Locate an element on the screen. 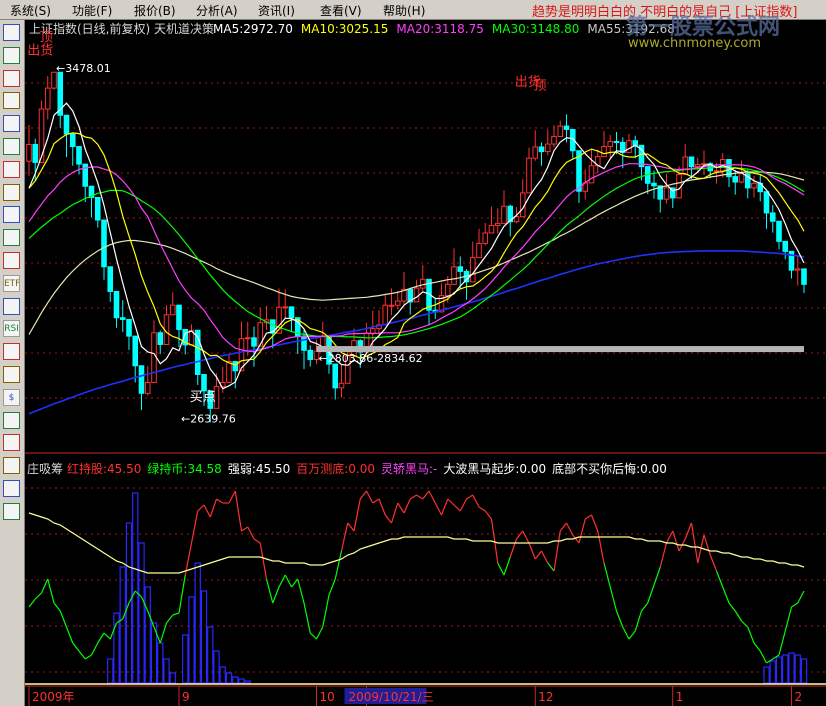  menu-news: 资讯(I) is located at coordinates (276, 10).